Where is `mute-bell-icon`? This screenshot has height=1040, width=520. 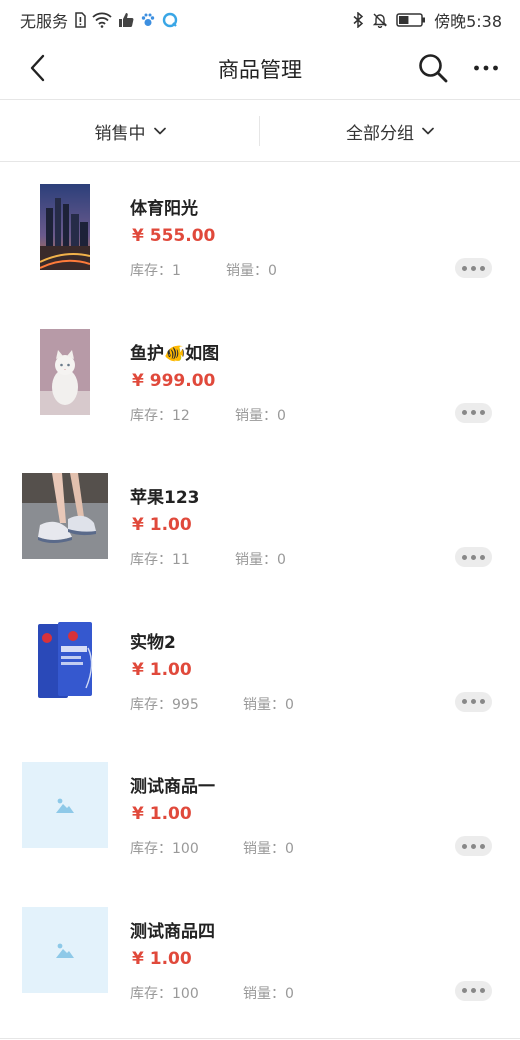 mute-bell-icon is located at coordinates (380, 20).